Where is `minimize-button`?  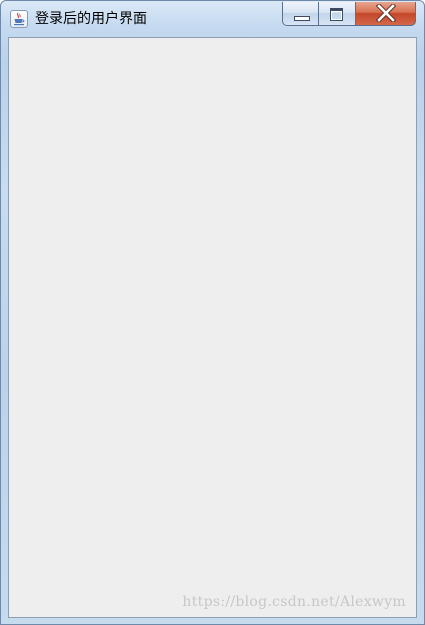
minimize-button is located at coordinates (300, 14).